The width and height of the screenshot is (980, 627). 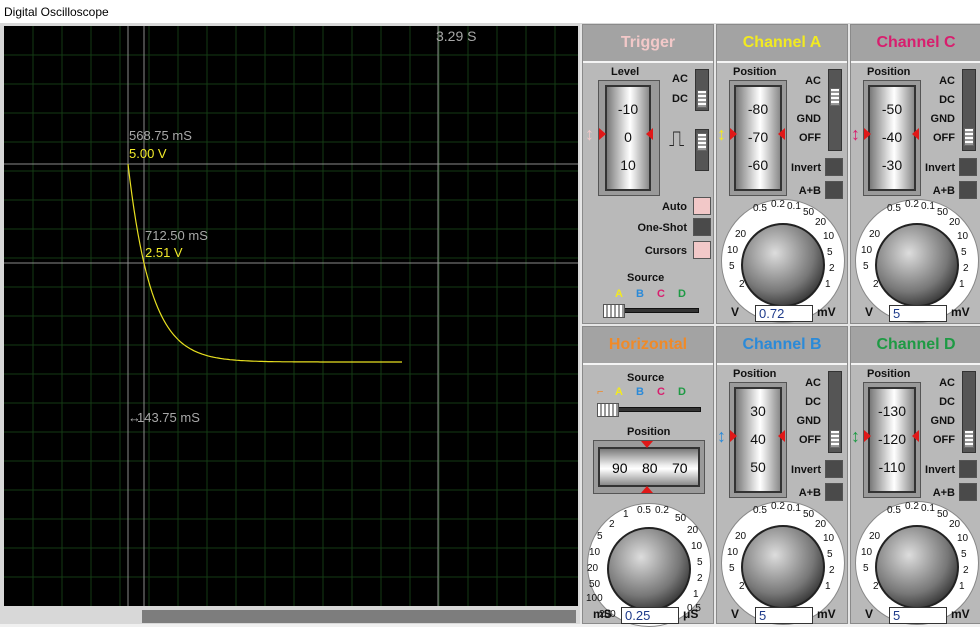 What do you see at coordinates (778, 506) in the screenshot?
I see `channel-b-dial-tick: 0.2` at bounding box center [778, 506].